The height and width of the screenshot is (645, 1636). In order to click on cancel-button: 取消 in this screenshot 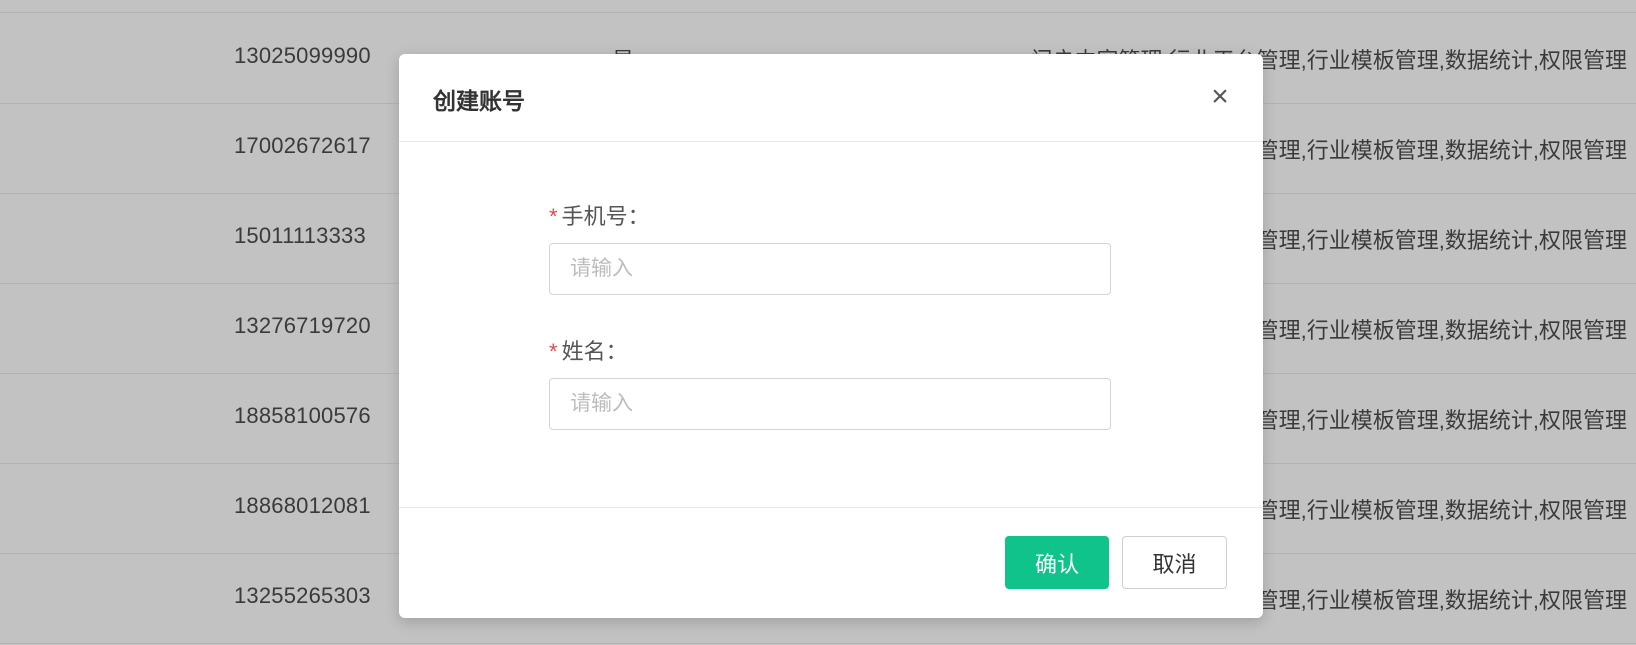, I will do `click(1174, 562)`.